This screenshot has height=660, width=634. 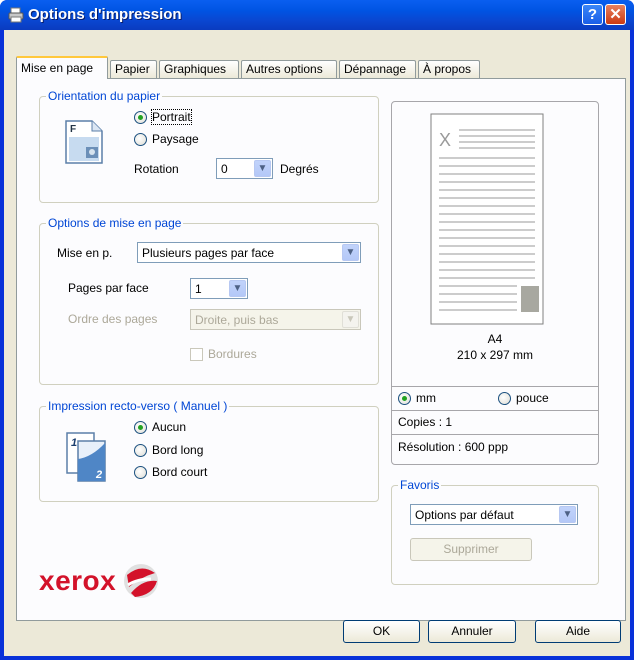 I want to click on rotation-unit: Degrés, so click(x=299, y=169).